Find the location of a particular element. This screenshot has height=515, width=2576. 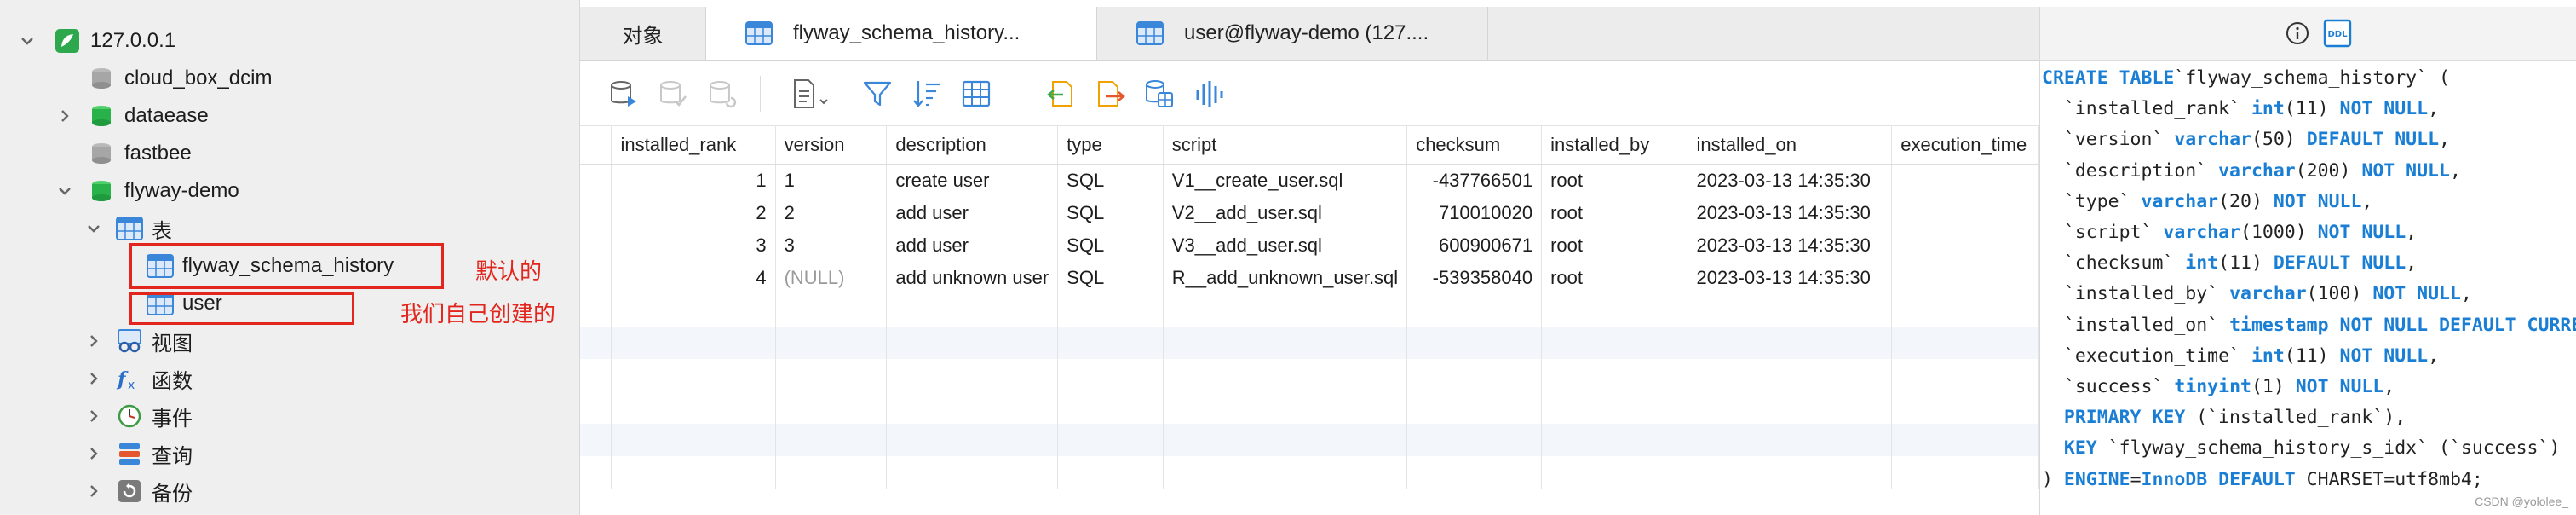

tree-folder-tables: 表 is located at coordinates (128, 229).